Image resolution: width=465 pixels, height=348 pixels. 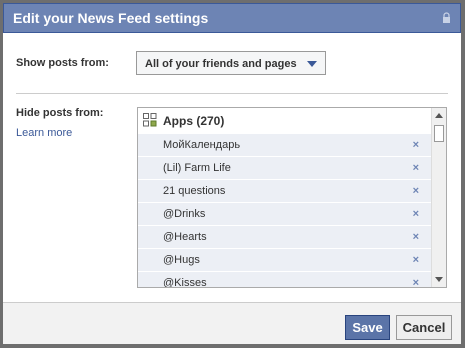 What do you see at coordinates (184, 214) in the screenshot?
I see `list-item-label: @Drinks` at bounding box center [184, 214].